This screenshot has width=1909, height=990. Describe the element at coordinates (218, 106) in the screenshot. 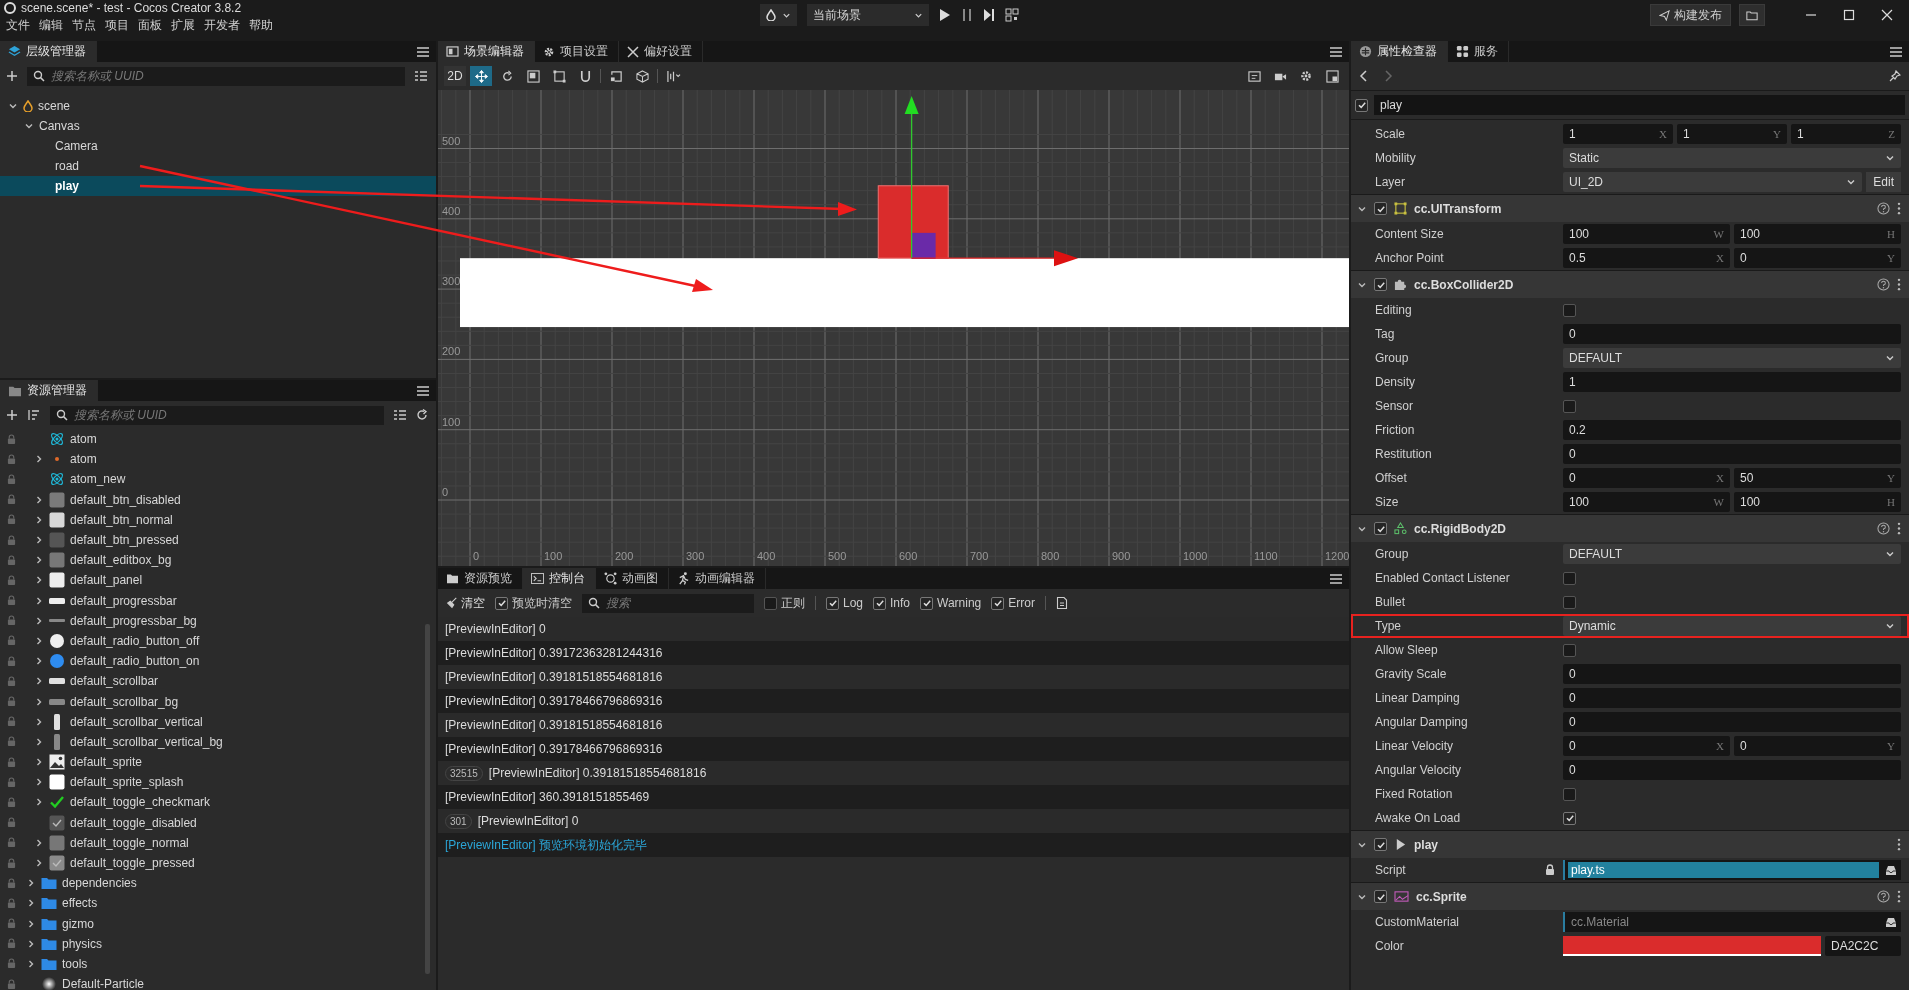

I see `tree-item: scene` at that location.